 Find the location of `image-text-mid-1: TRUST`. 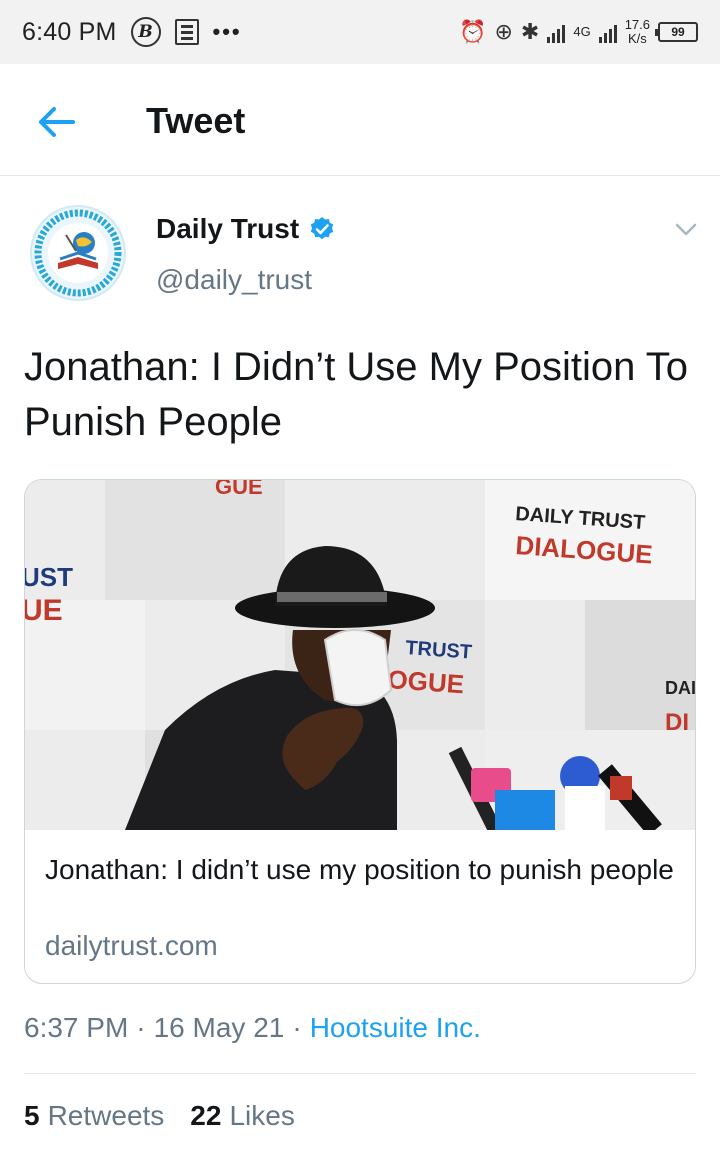

image-text-mid-1: TRUST is located at coordinates (439, 650).